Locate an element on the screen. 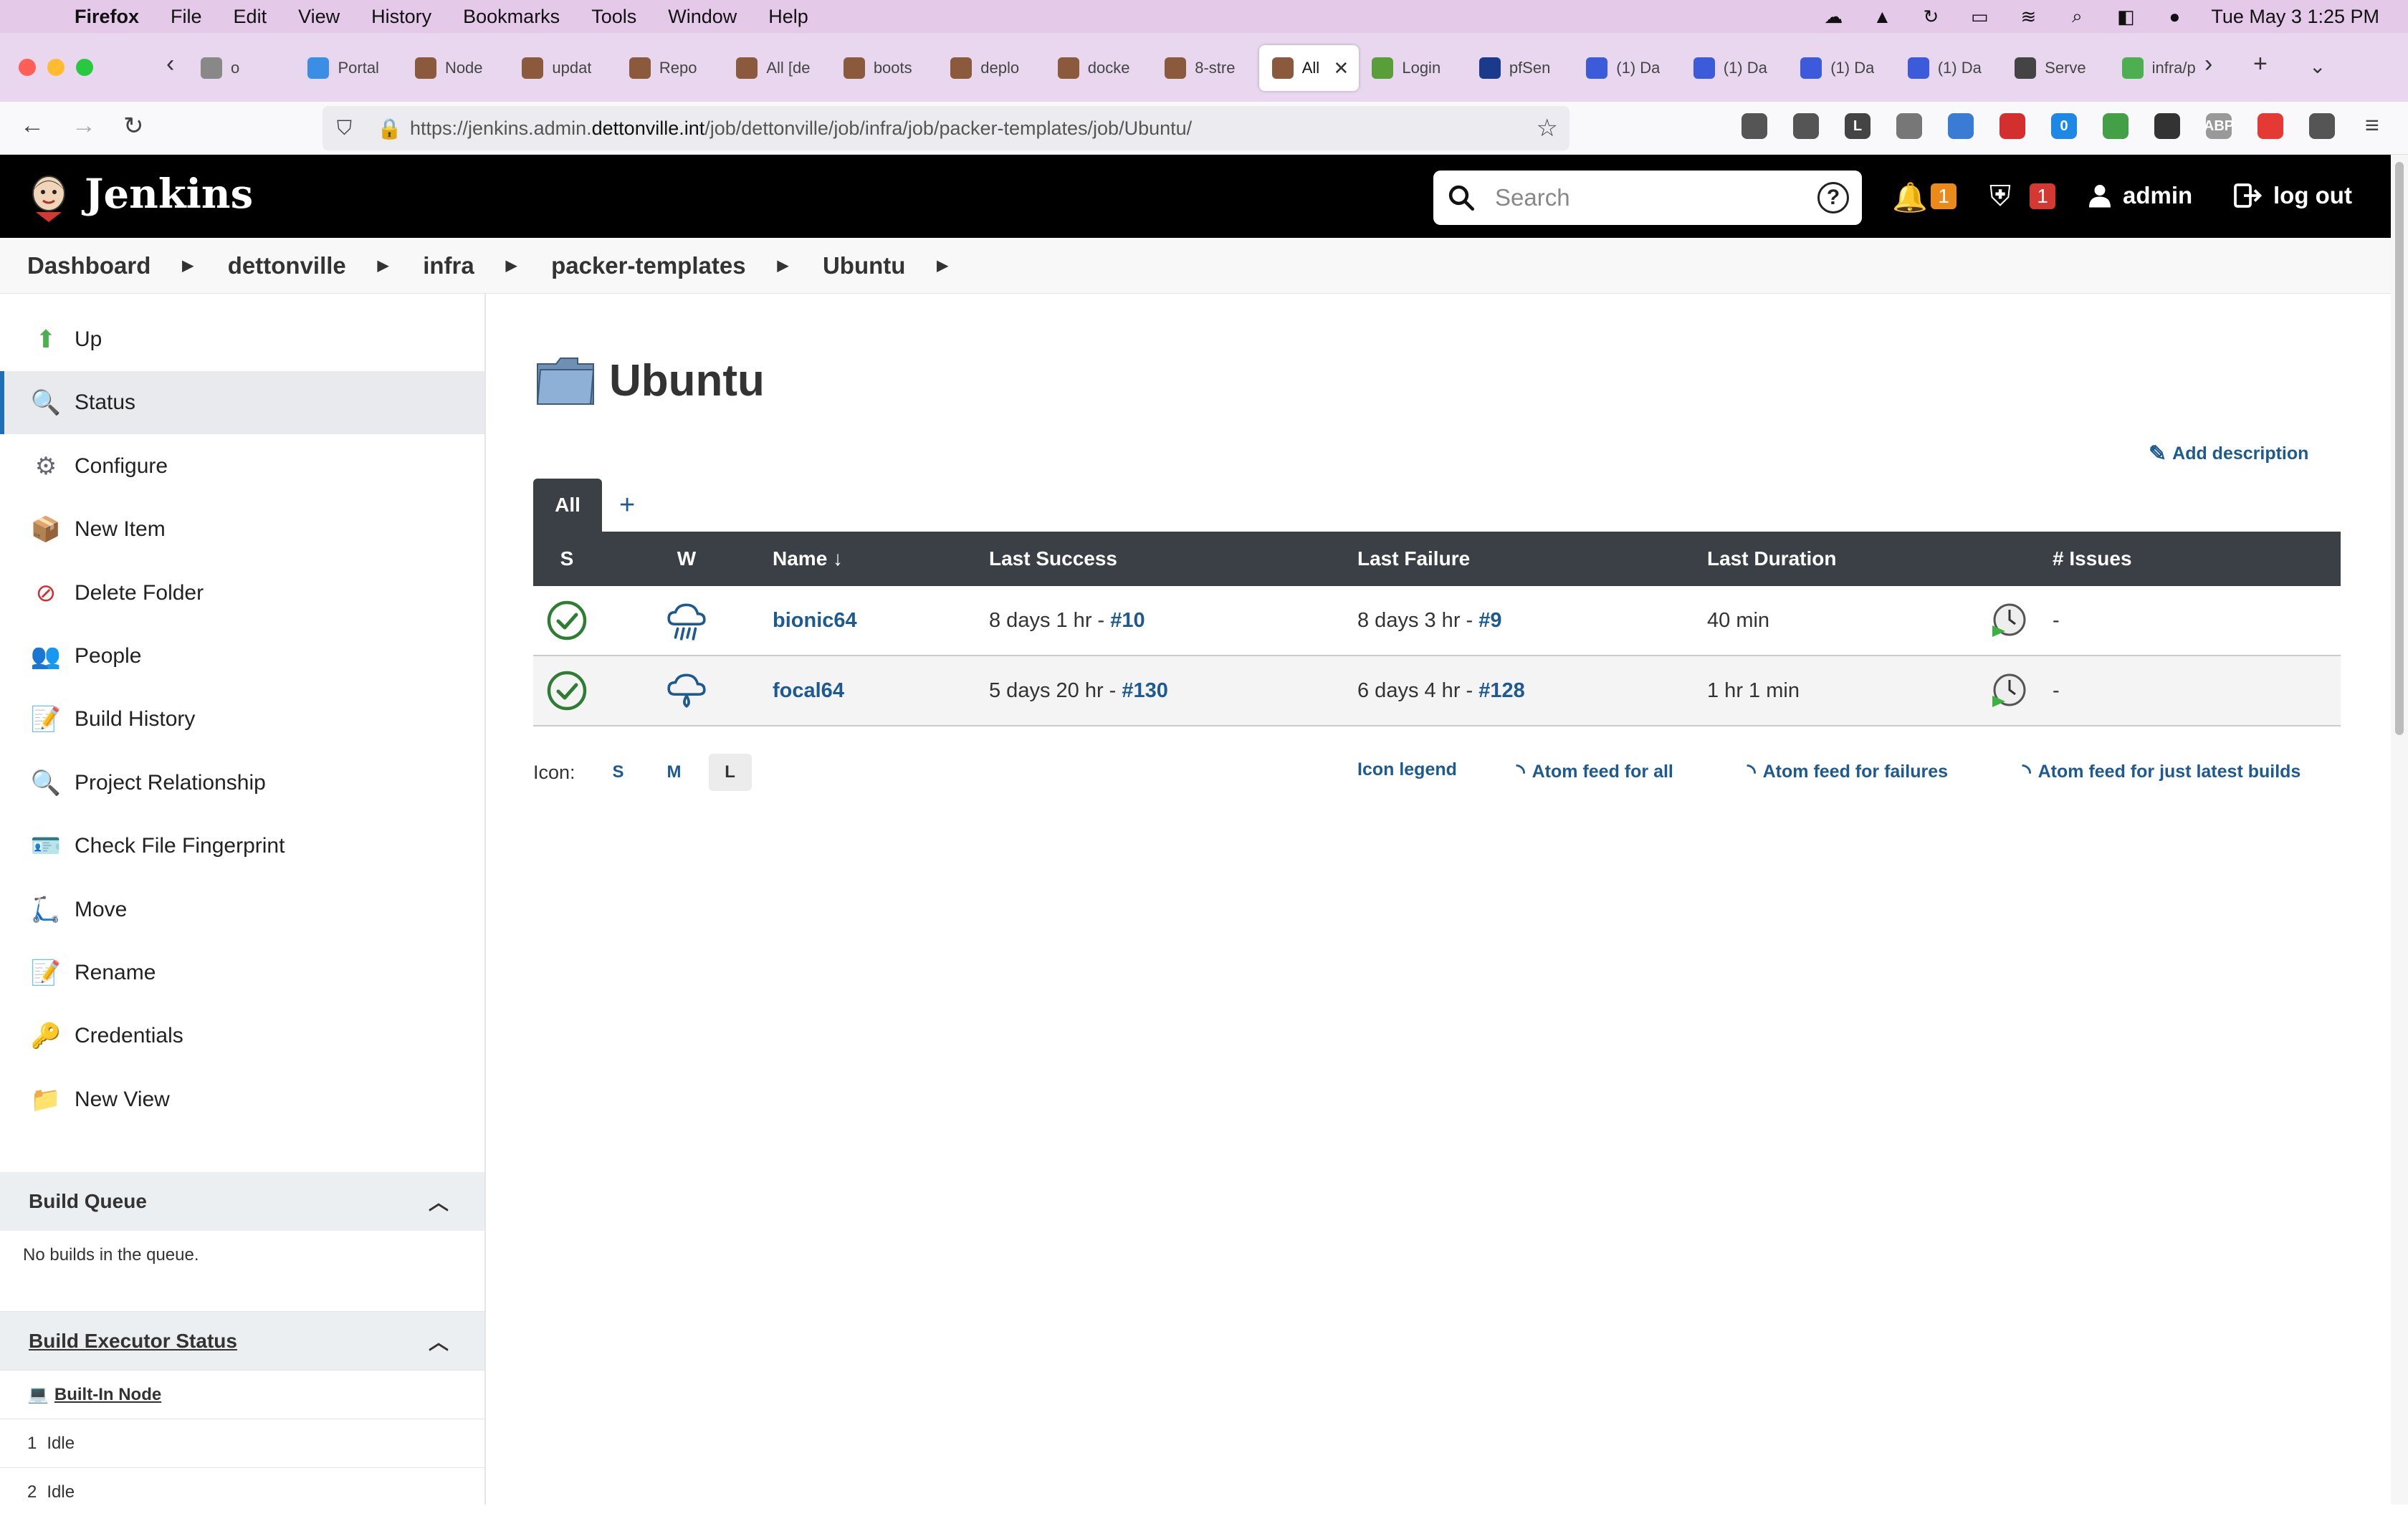  atom-feed-all-link: ◝ Atom feed for all is located at coordinates (1595, 772).